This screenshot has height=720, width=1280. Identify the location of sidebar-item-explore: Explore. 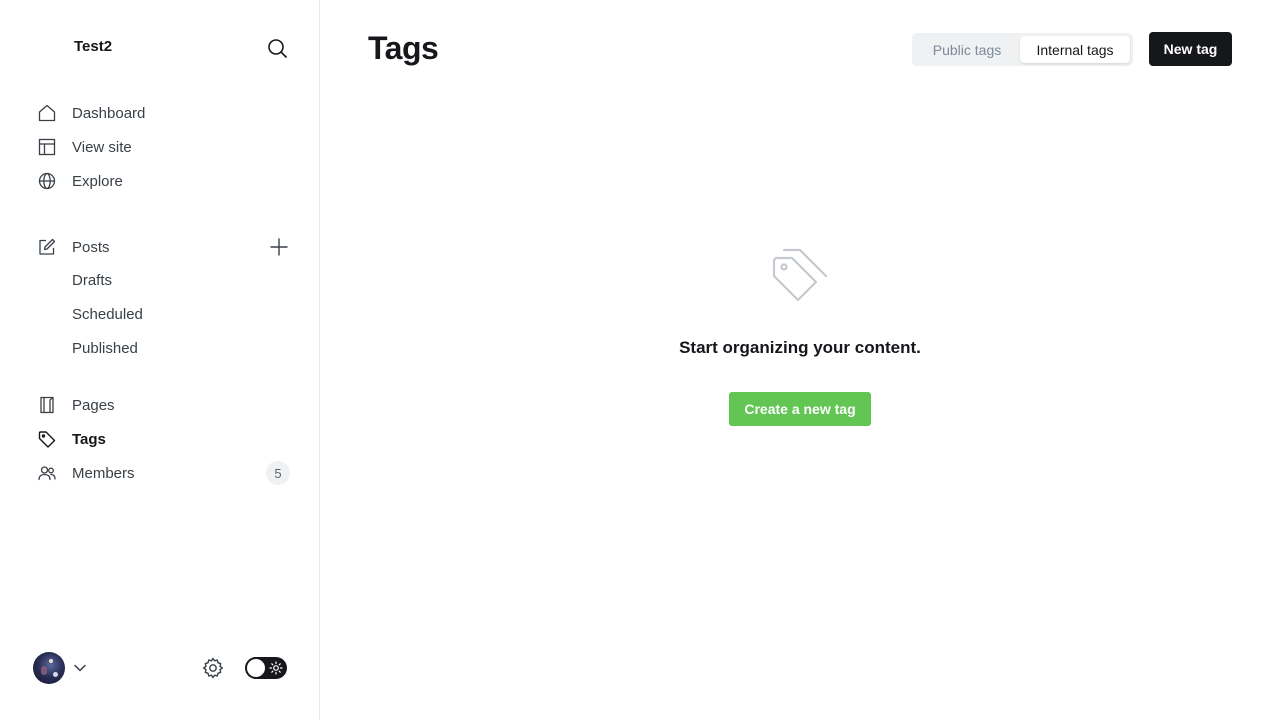
(164, 181).